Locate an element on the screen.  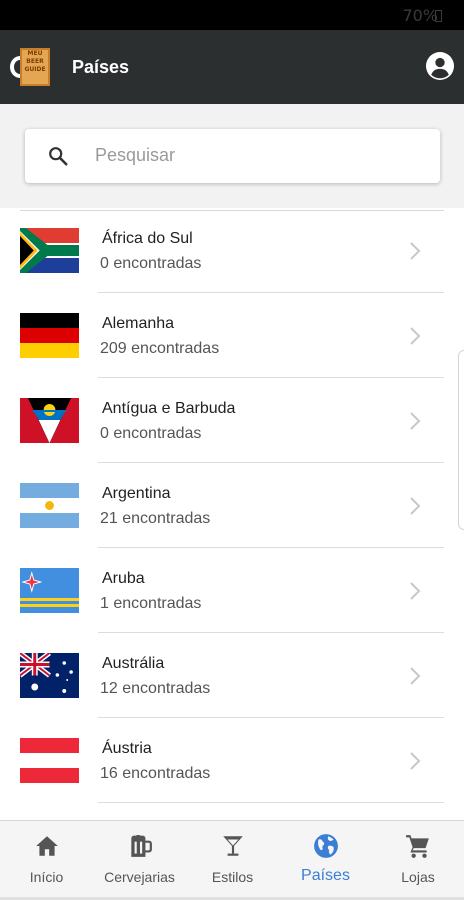
list-item-austria: Áustria 16 encontradas is located at coordinates (232, 760).